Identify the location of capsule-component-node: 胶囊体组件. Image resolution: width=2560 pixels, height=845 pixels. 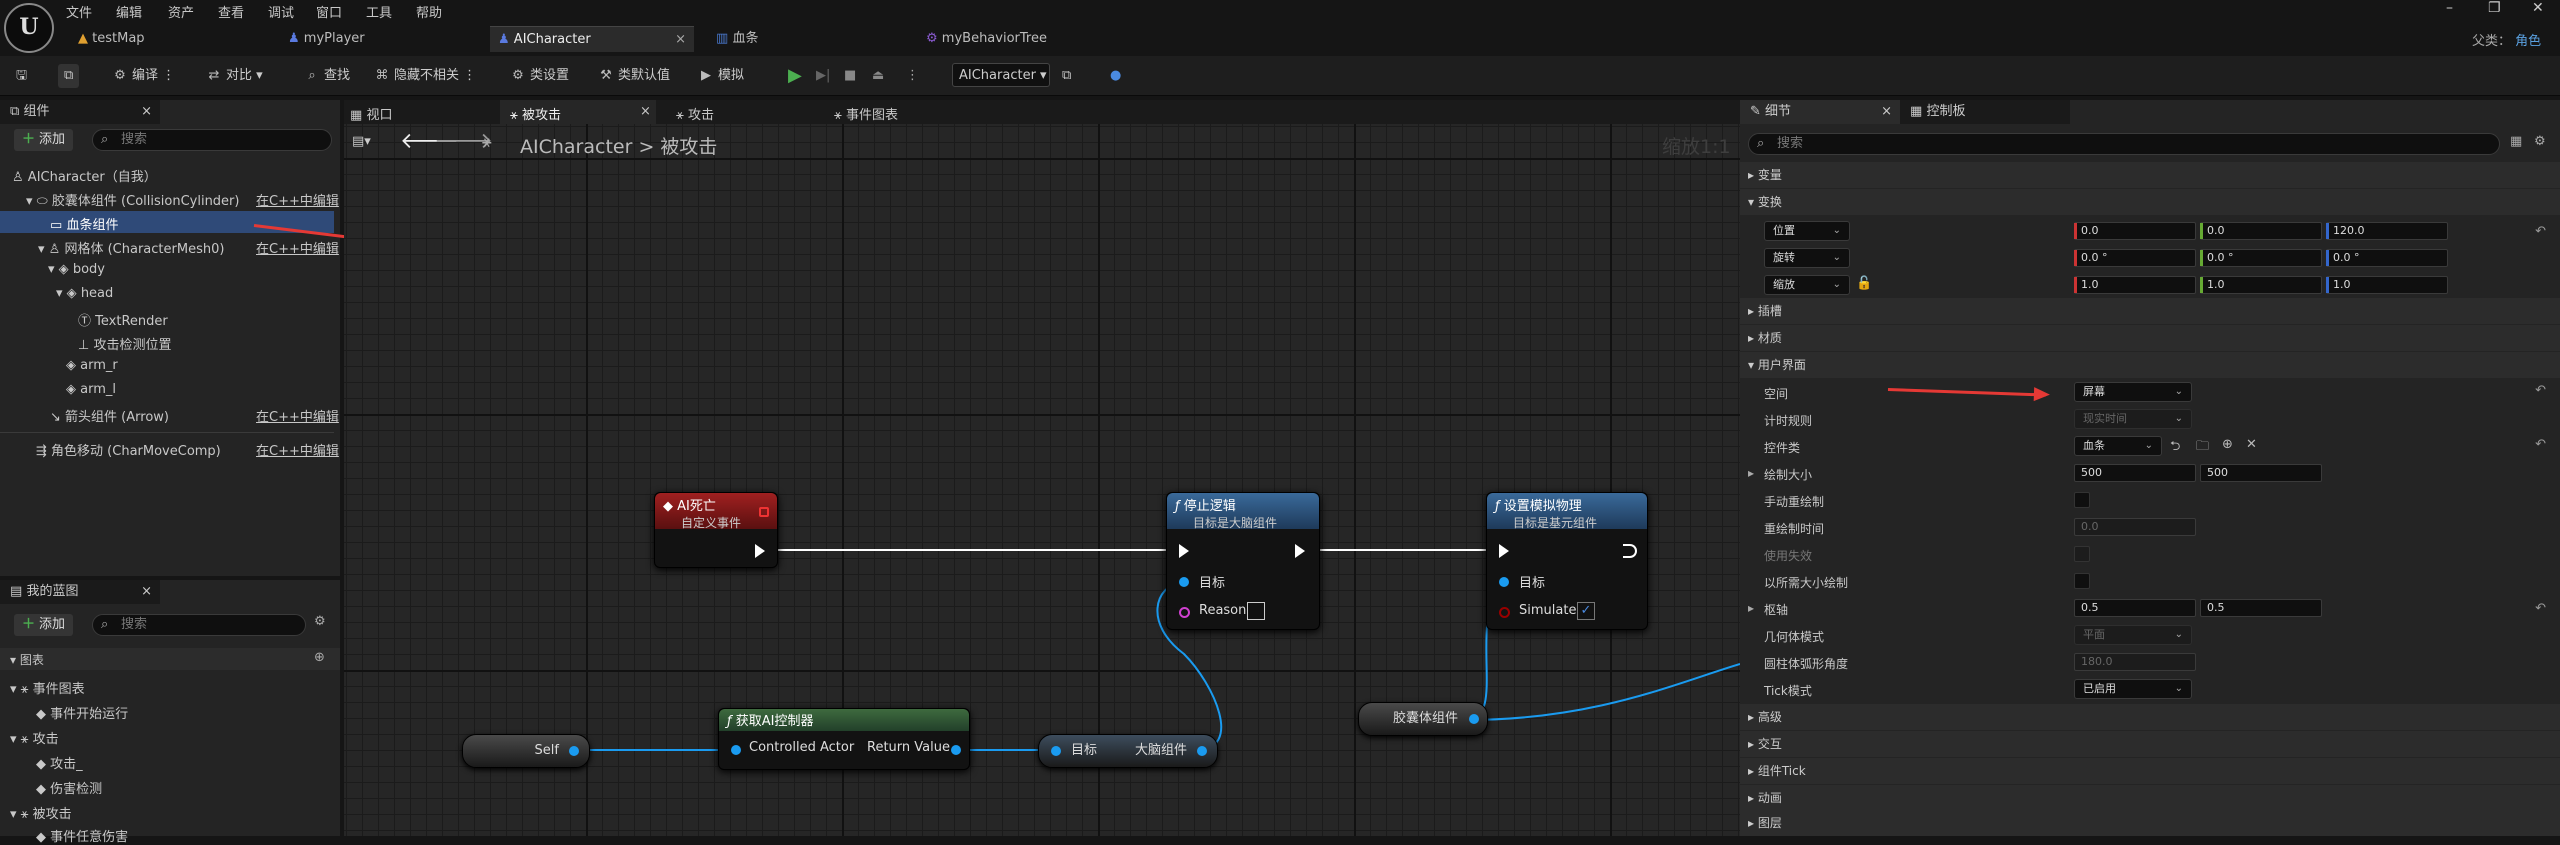
(1423, 719).